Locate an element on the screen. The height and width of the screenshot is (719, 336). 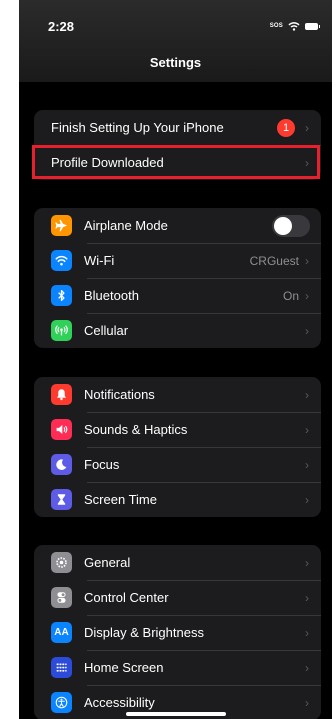
wifi-status-icon is located at coordinates (294, 26).